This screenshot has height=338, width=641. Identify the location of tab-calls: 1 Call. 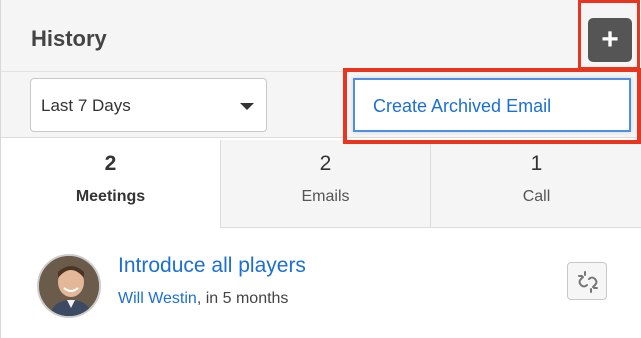
(535, 184).